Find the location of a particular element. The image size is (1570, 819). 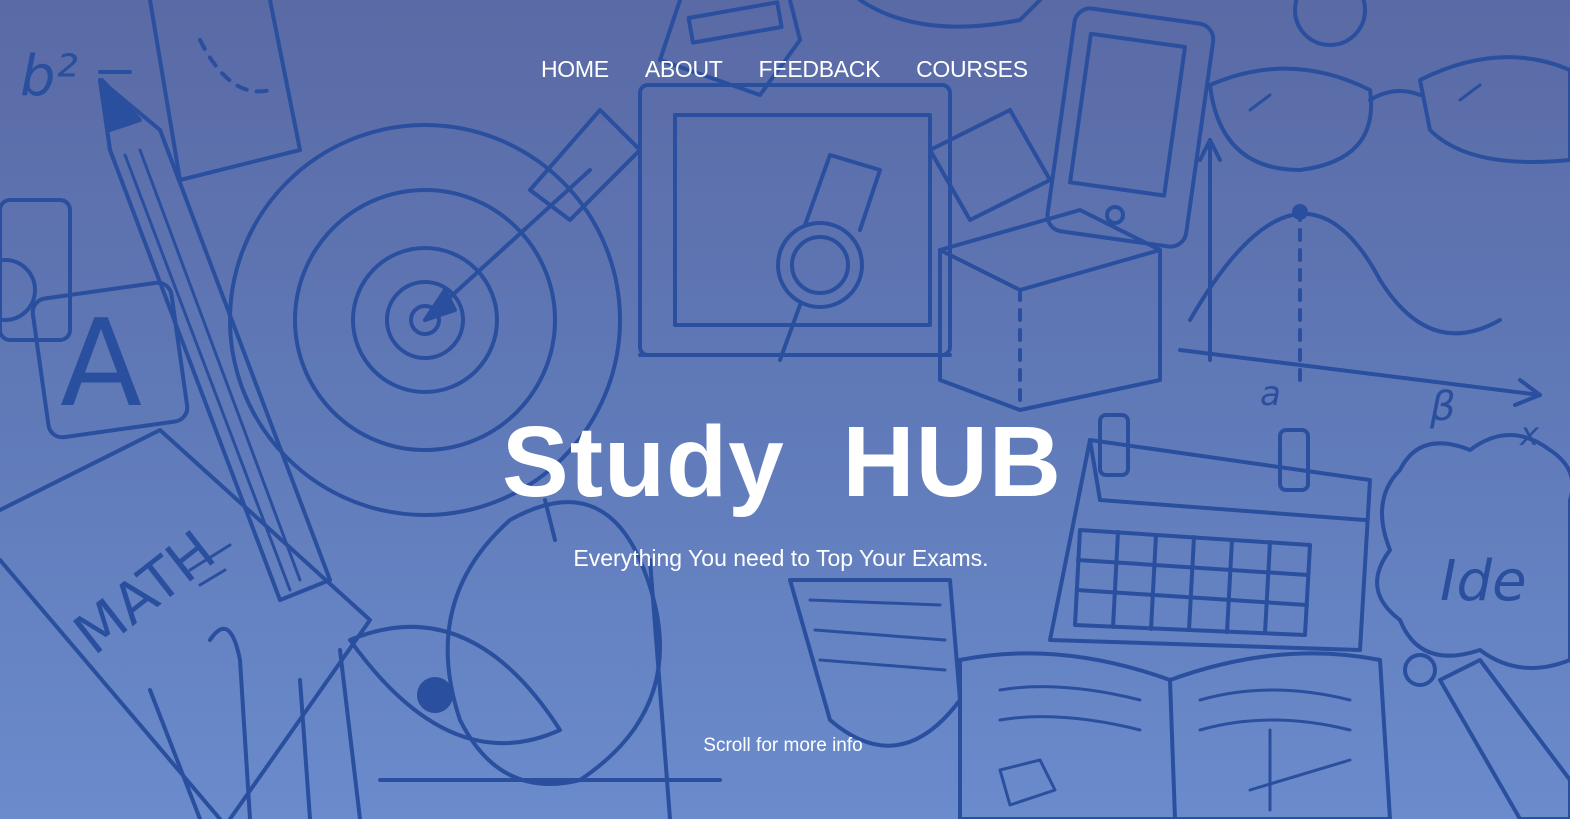

nav-about-link: ABOUT is located at coordinates (684, 69).